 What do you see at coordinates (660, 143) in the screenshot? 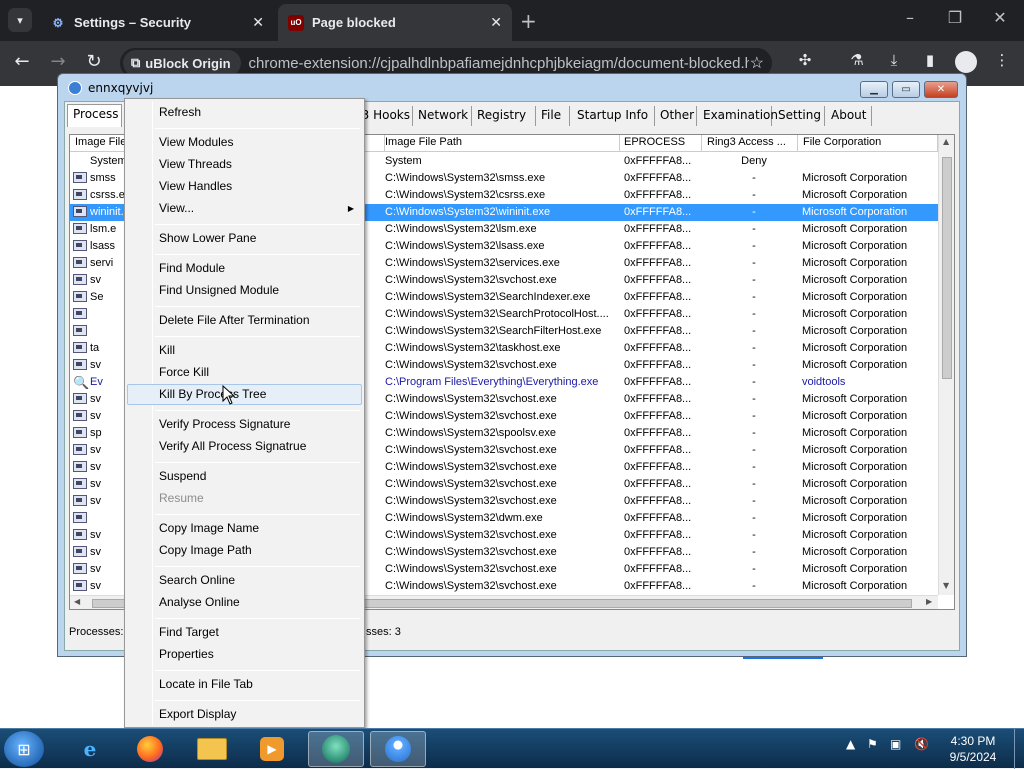
I see `col-eprocess: EPROCESS` at bounding box center [660, 143].